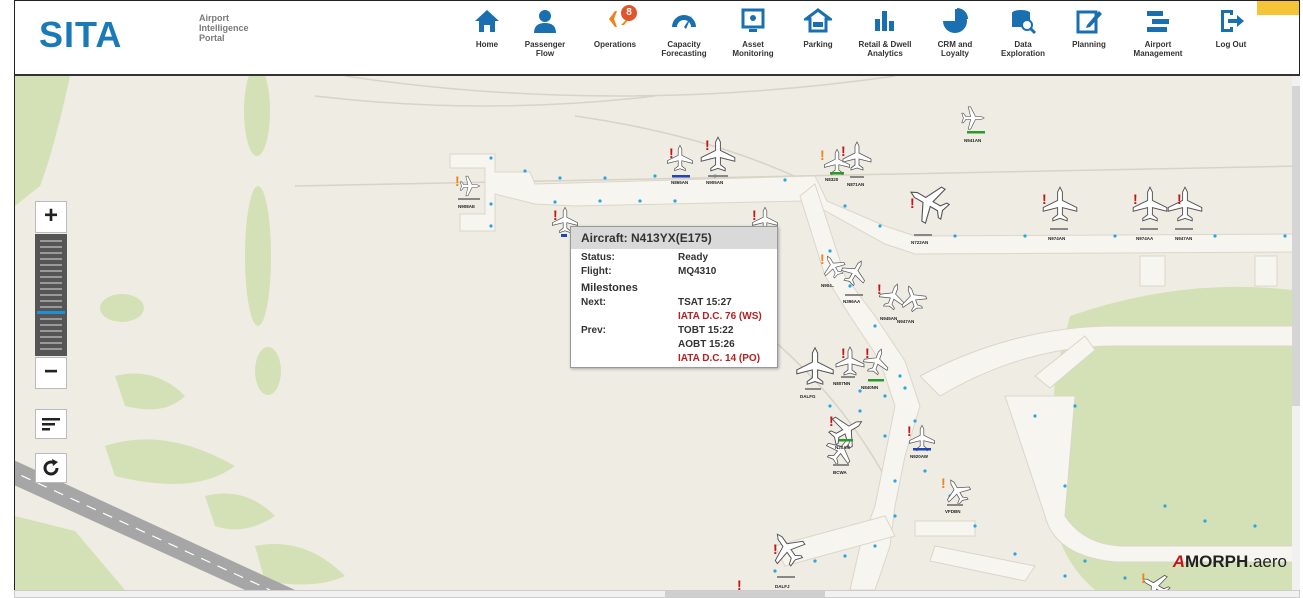 Image resolution: width=1303 pixels, height=598 pixels. What do you see at coordinates (594, 302) in the screenshot?
I see `next-label: Next:` at bounding box center [594, 302].